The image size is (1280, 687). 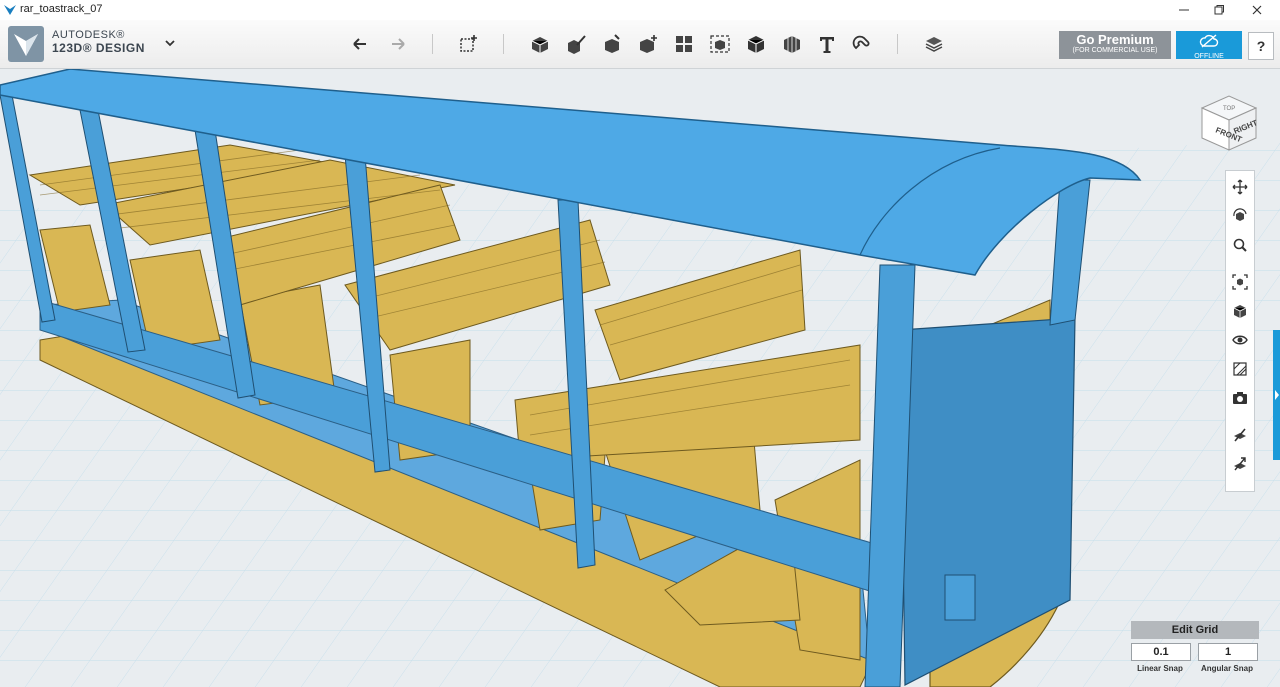 What do you see at coordinates (1240, 311) in the screenshot?
I see `views-icon` at bounding box center [1240, 311].